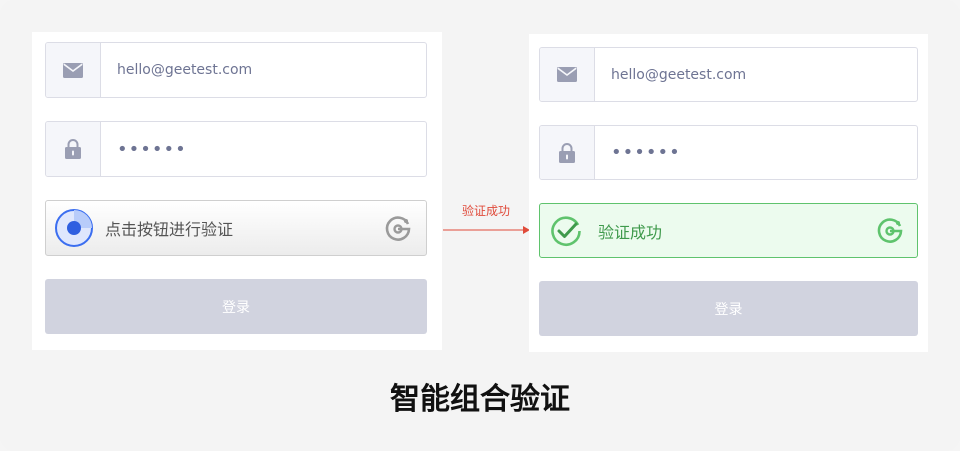 This screenshot has width=960, height=451. Describe the element at coordinates (480, 399) in the screenshot. I see `page-caption: 智能组合验证` at that location.